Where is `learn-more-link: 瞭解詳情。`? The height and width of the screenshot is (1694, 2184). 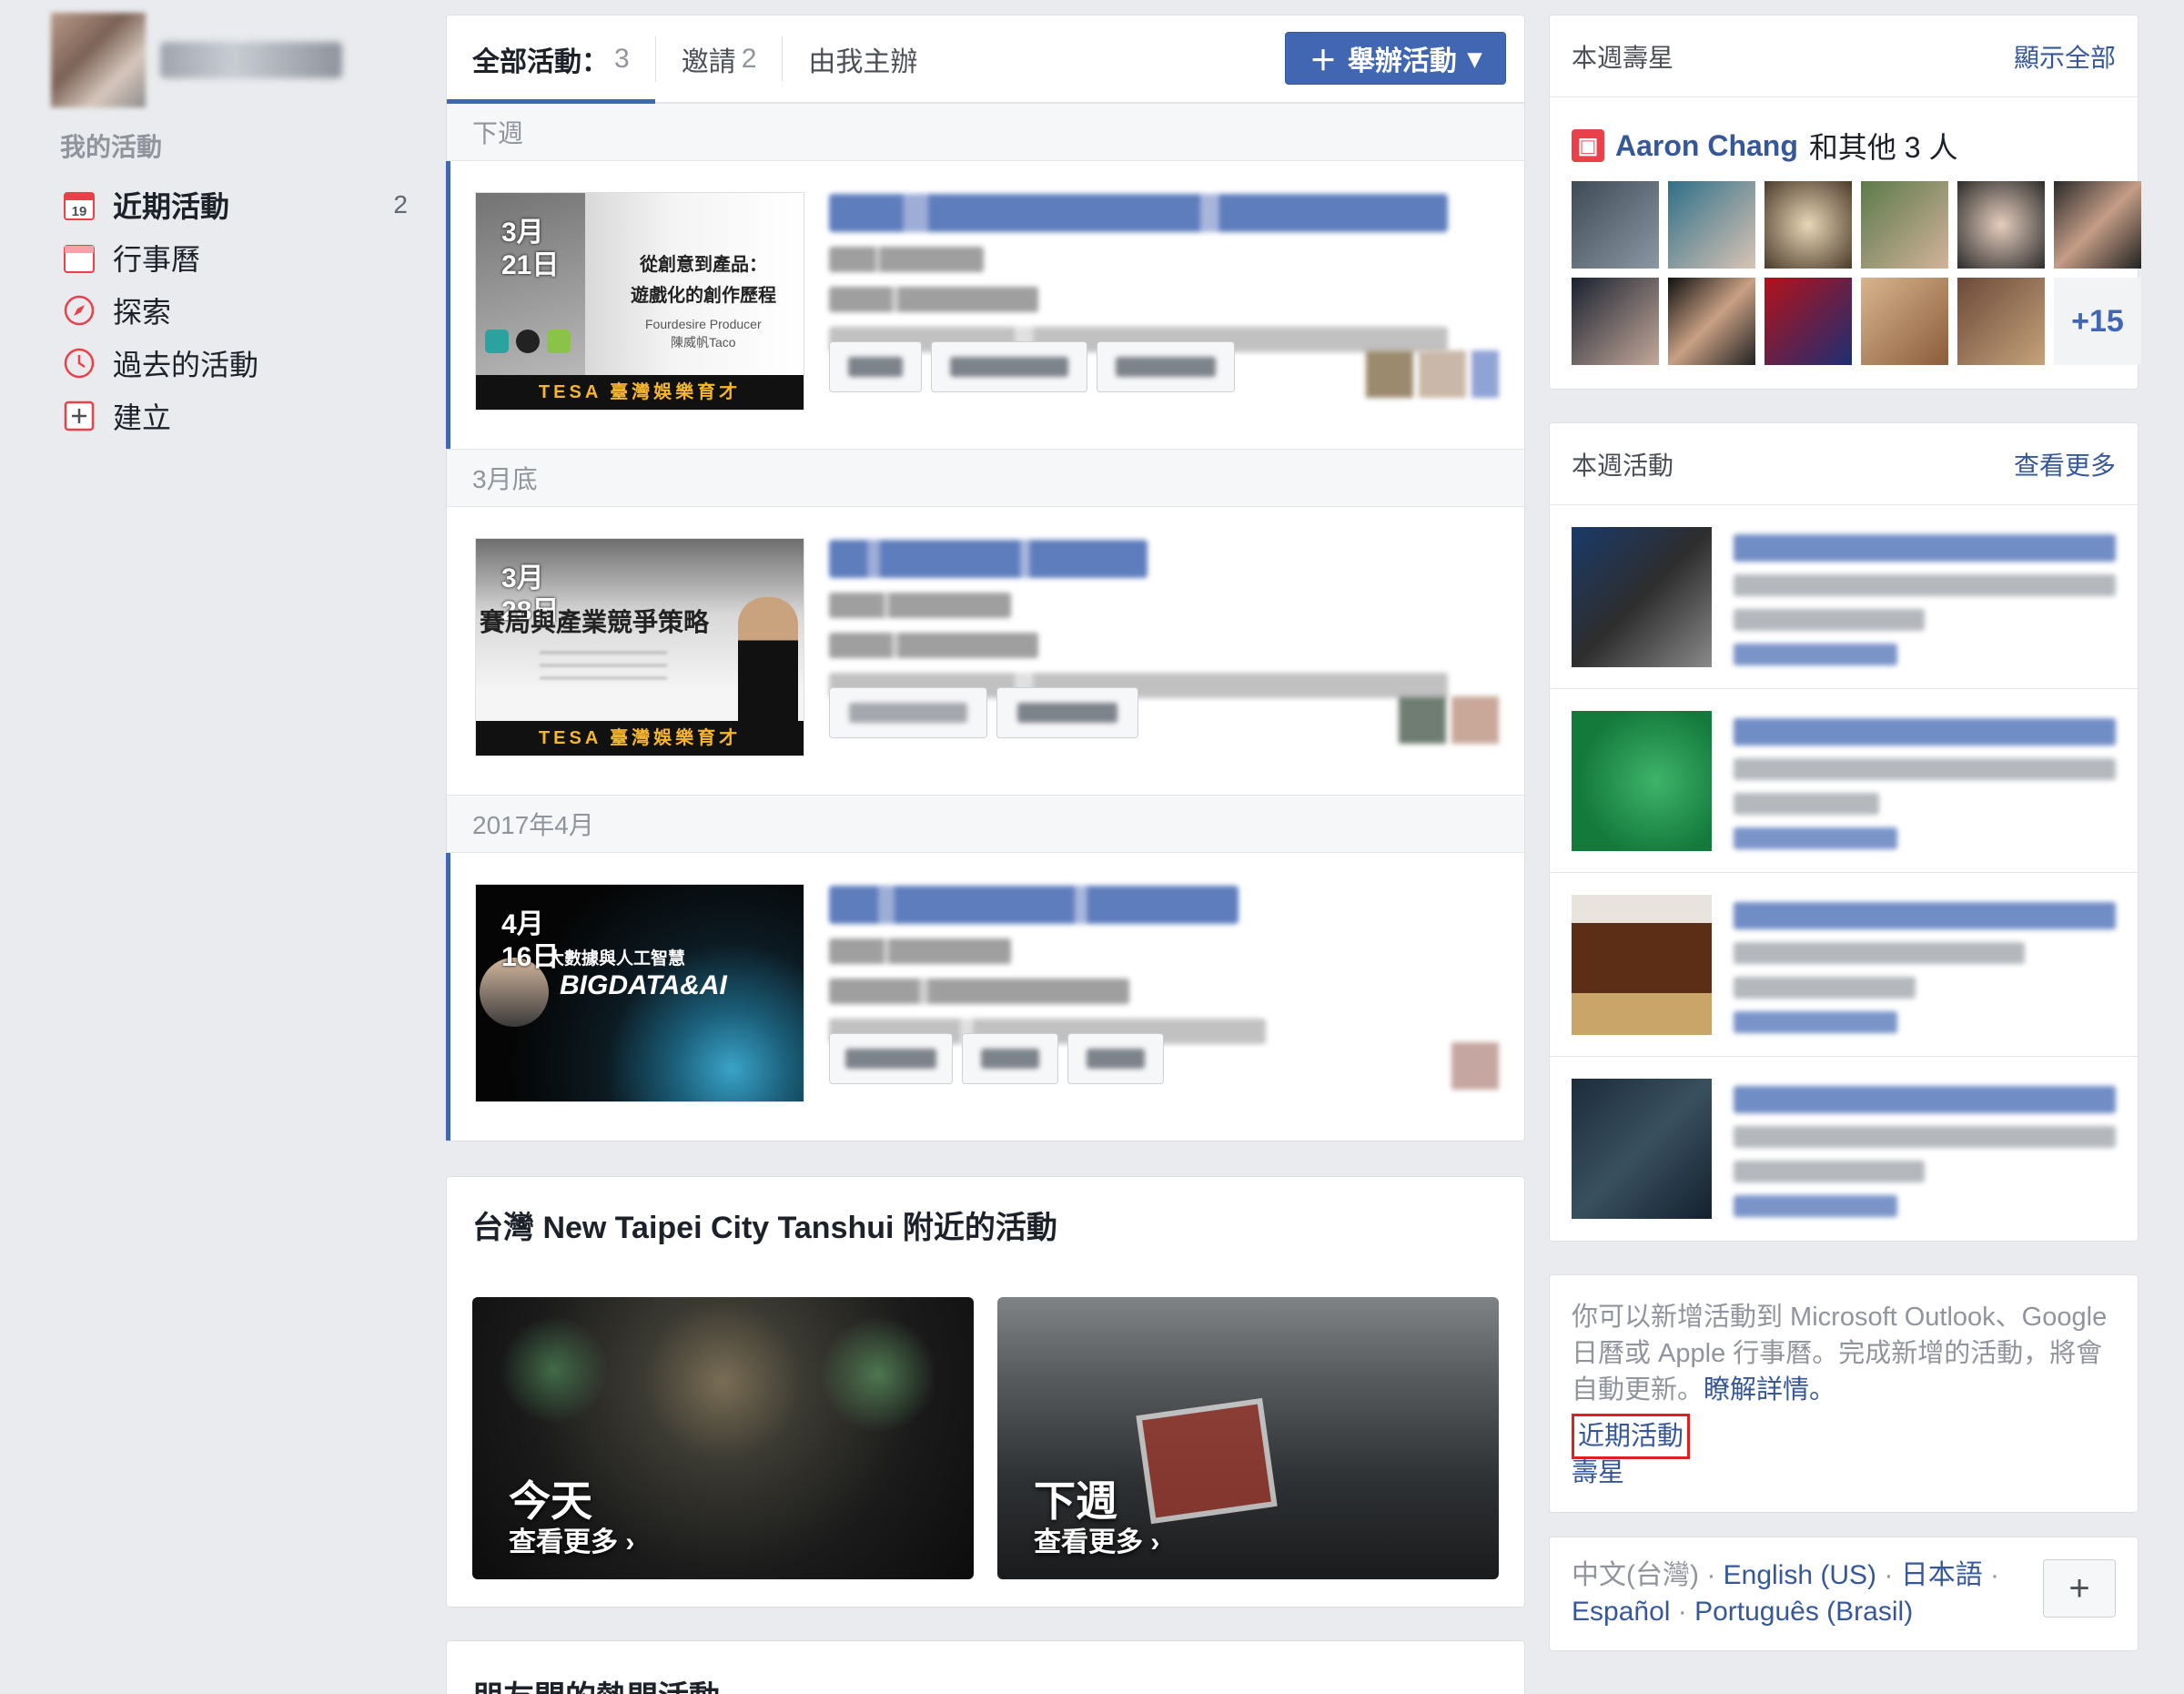 learn-more-link: 瞭解詳情。 is located at coordinates (1770, 1390).